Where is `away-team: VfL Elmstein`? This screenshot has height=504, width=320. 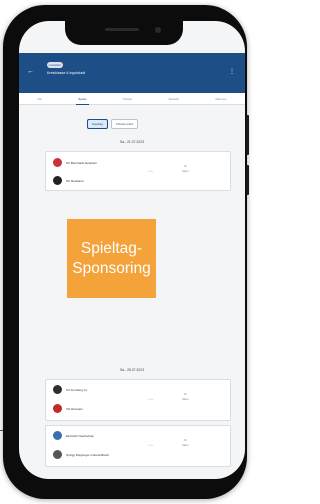
away-team: VfL Elmstein is located at coordinates (68, 408).